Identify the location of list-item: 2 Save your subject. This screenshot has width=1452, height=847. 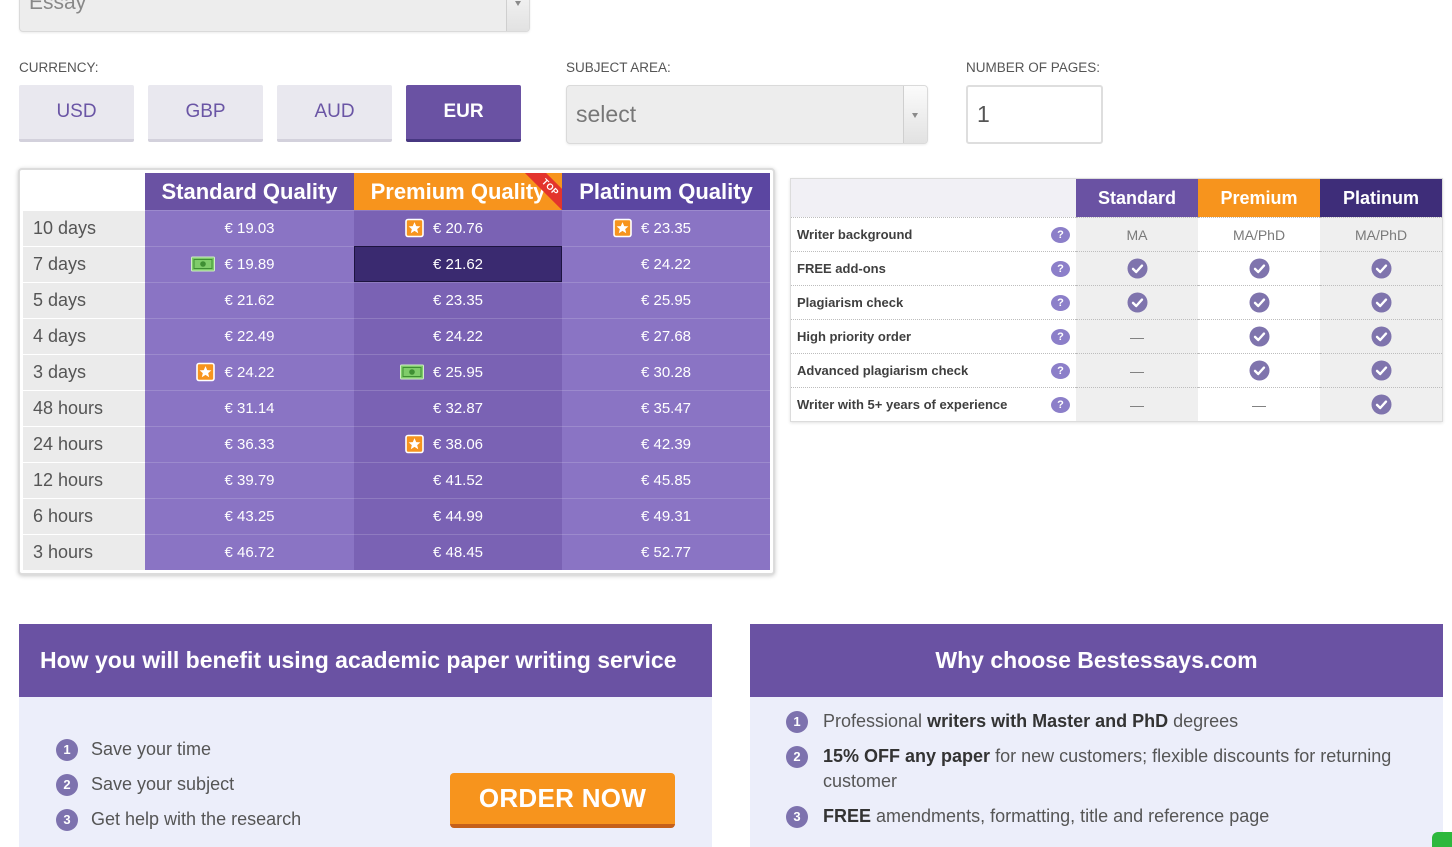
(178, 784).